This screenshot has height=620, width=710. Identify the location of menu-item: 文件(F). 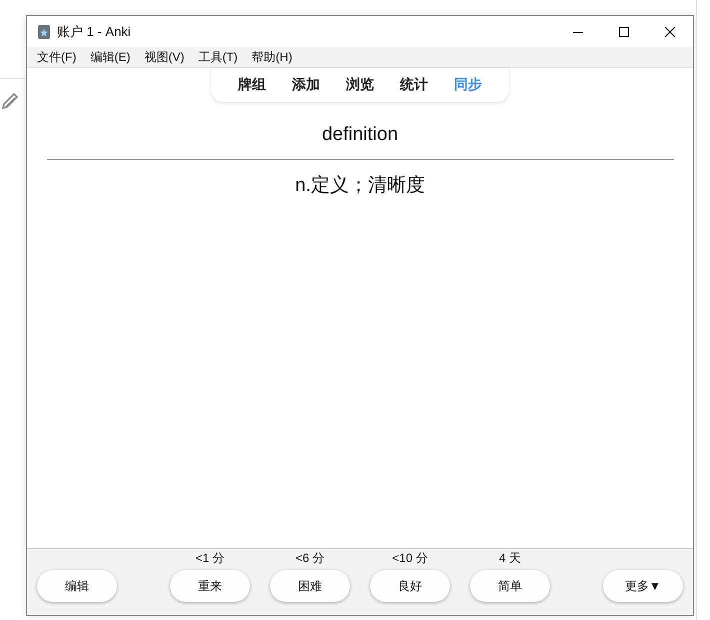
(56, 57).